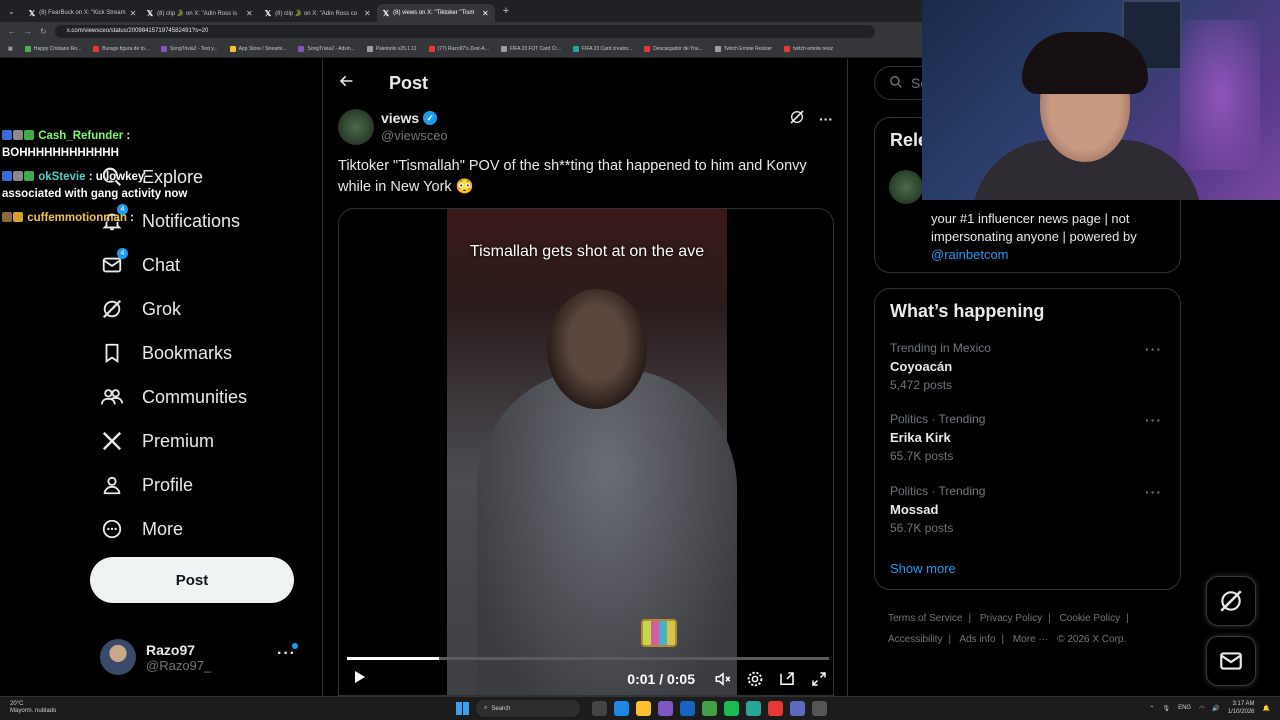  Describe the element at coordinates (921, 366) in the screenshot. I see `trend-name: Coyoacán` at that location.